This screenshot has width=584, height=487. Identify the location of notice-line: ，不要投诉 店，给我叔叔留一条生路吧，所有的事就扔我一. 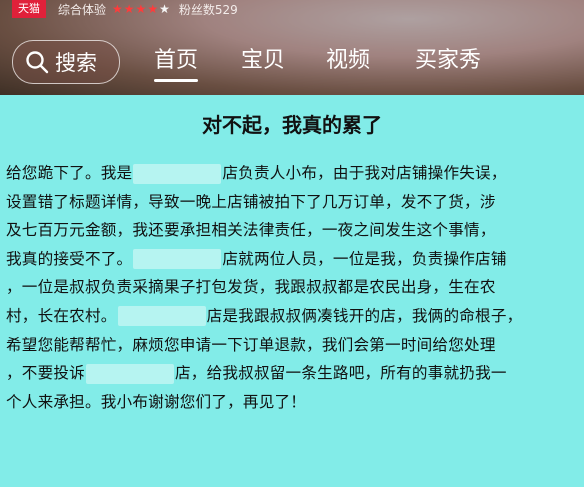
(291, 373).